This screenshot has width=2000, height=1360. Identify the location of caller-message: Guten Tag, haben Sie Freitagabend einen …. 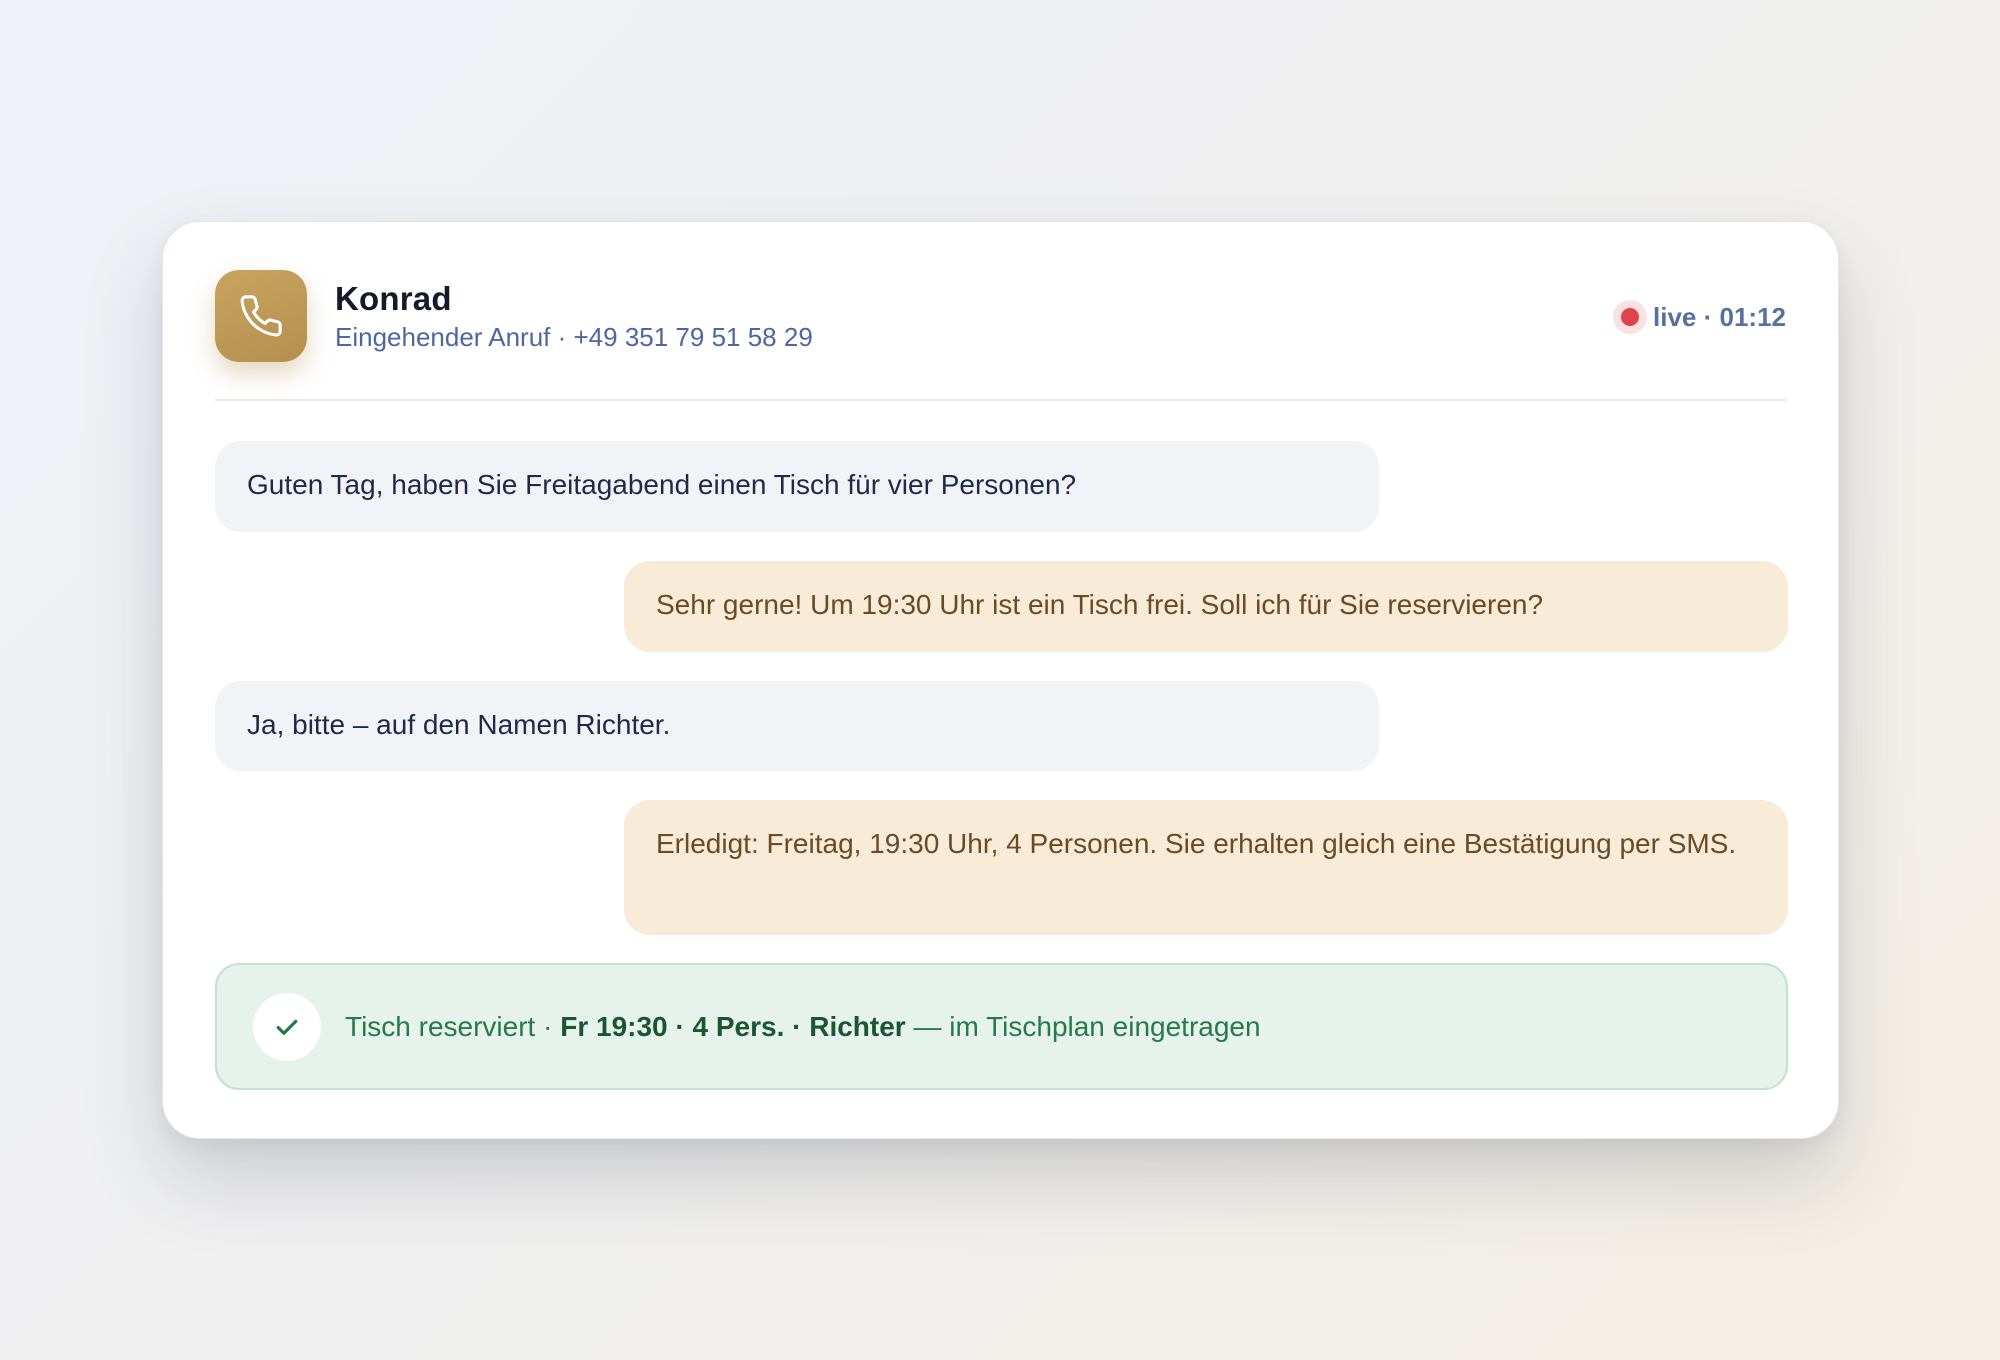
(797, 486).